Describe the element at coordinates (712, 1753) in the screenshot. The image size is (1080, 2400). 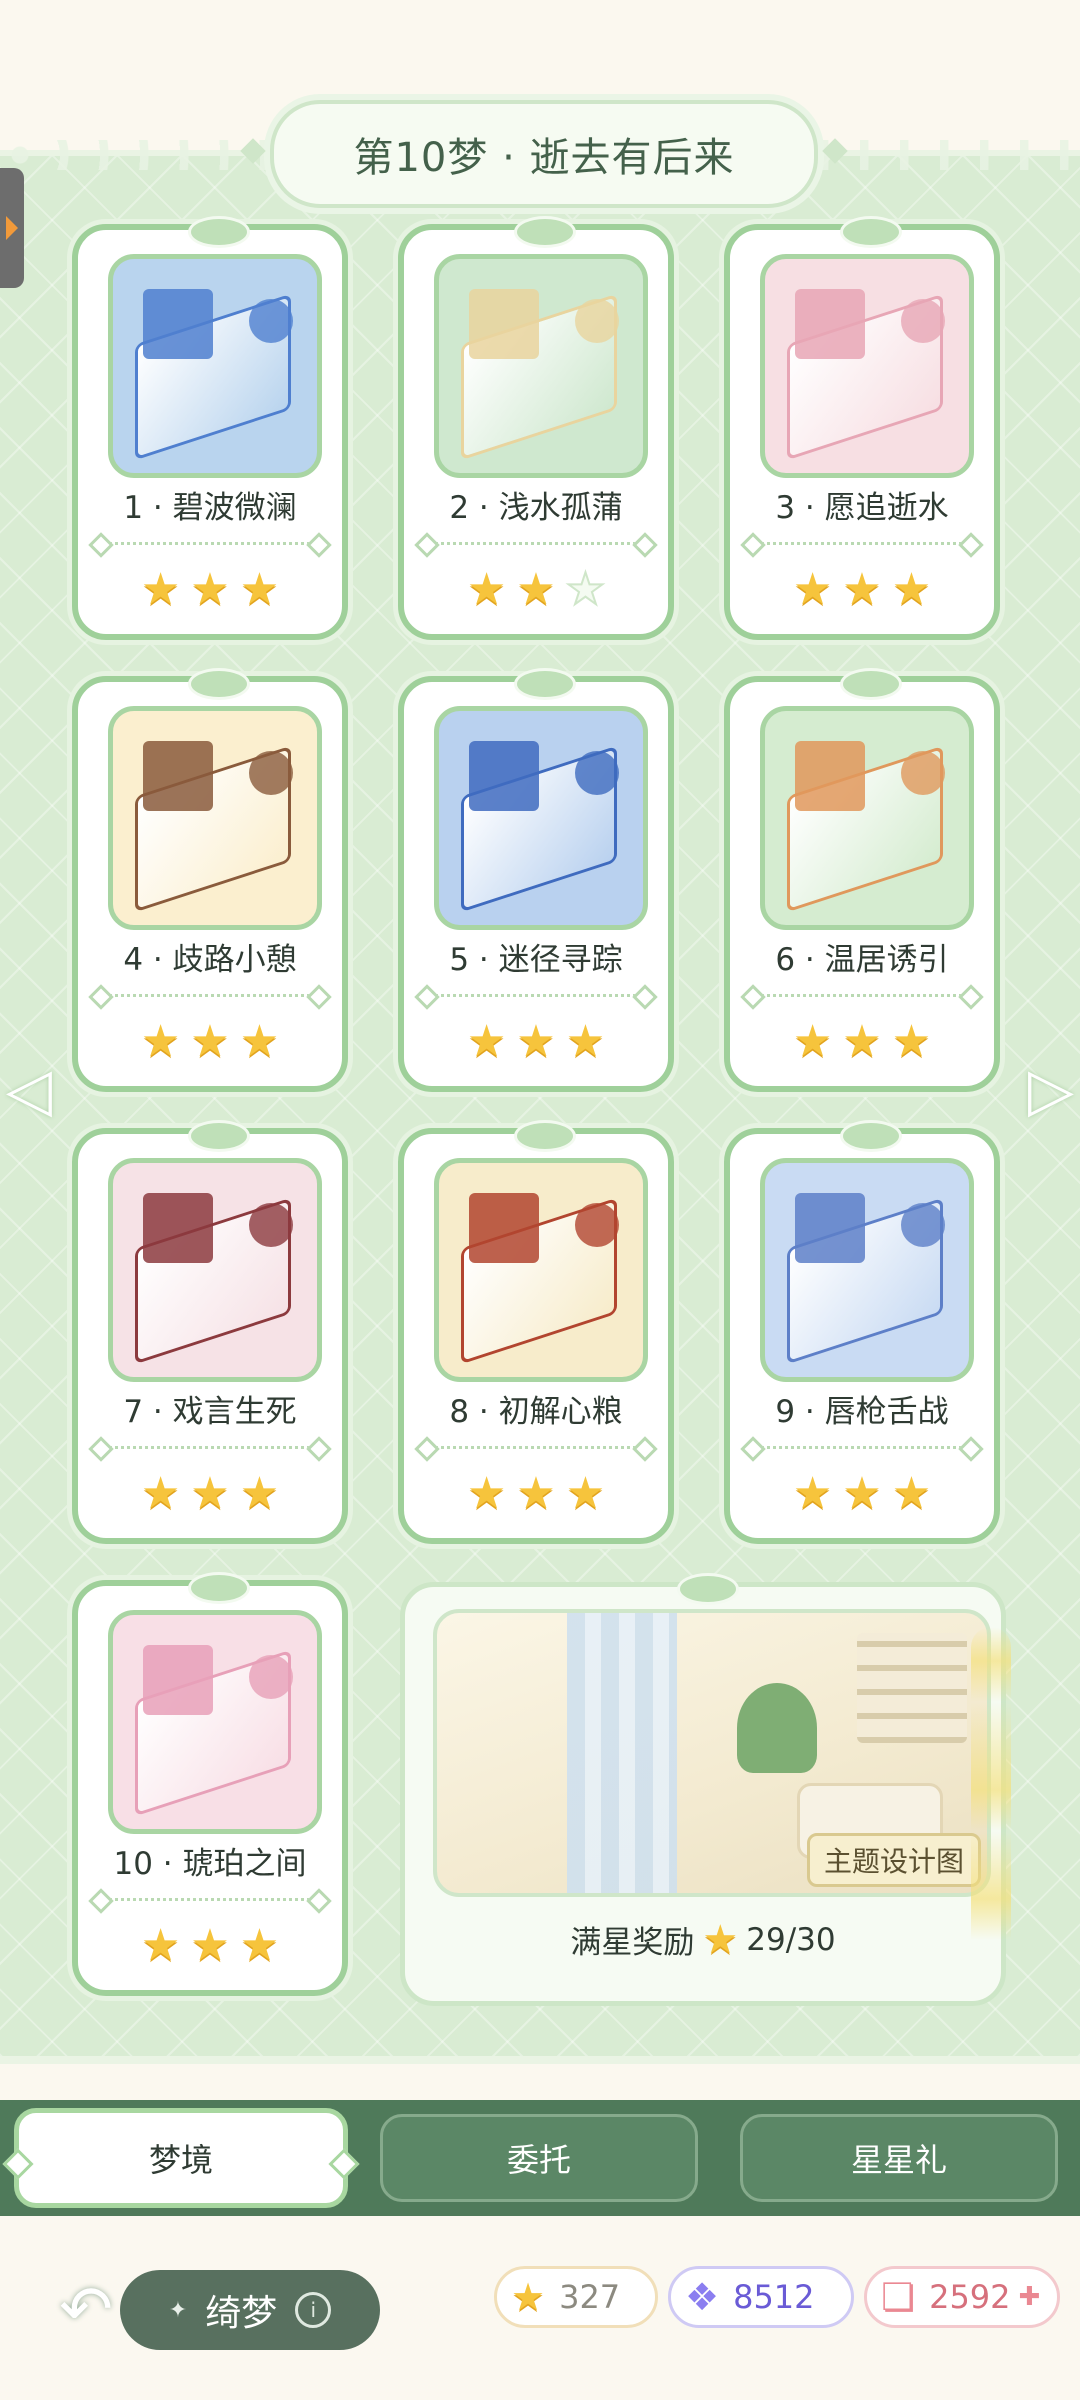
I see `theme-design-image: 主题设计图` at that location.